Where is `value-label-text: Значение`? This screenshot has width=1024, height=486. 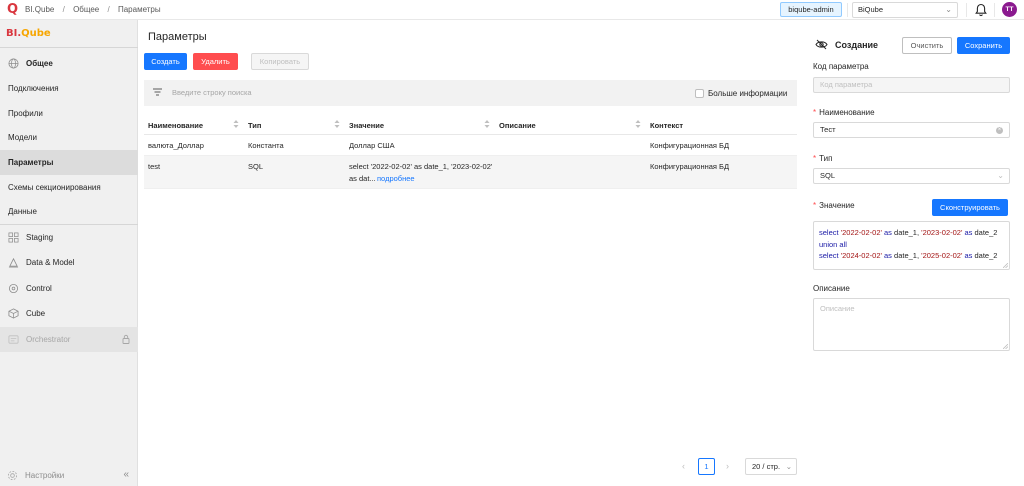
value-label-text: Значение is located at coordinates (837, 205).